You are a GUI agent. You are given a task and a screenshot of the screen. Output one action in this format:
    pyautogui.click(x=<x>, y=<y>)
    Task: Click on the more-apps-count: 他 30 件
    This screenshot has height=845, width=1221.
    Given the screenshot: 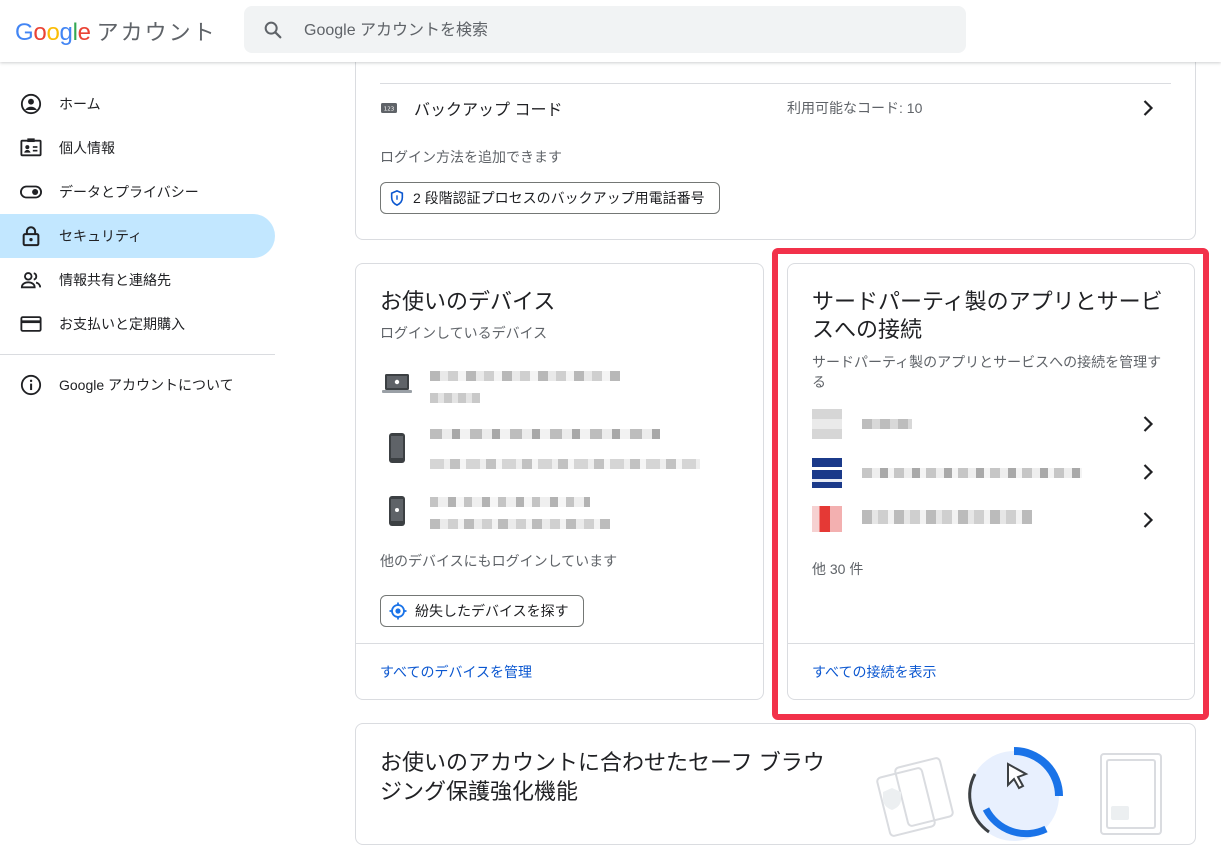 What is the action you would take?
    pyautogui.click(x=838, y=569)
    